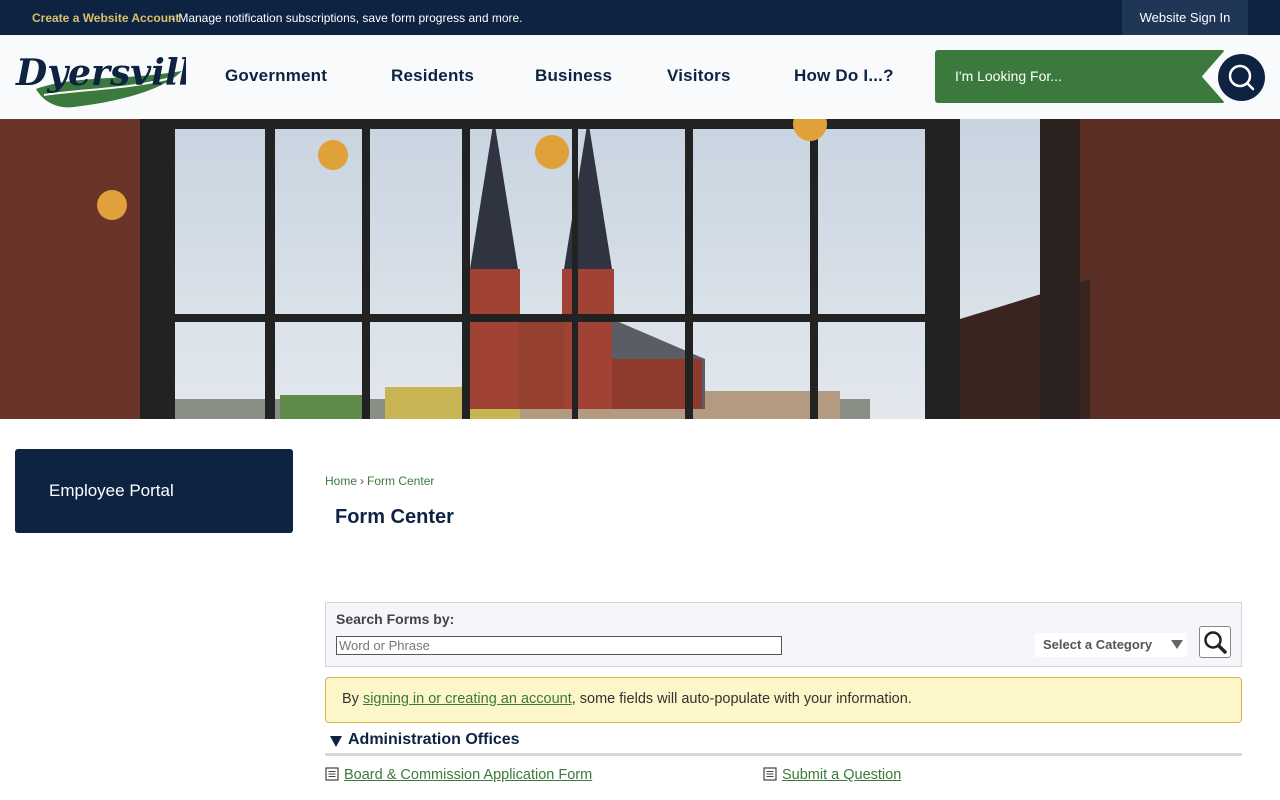 This screenshot has height=800, width=1280. Describe the element at coordinates (1185, 17) in the screenshot. I see `website-sign-in-button: Website Sign In` at that location.